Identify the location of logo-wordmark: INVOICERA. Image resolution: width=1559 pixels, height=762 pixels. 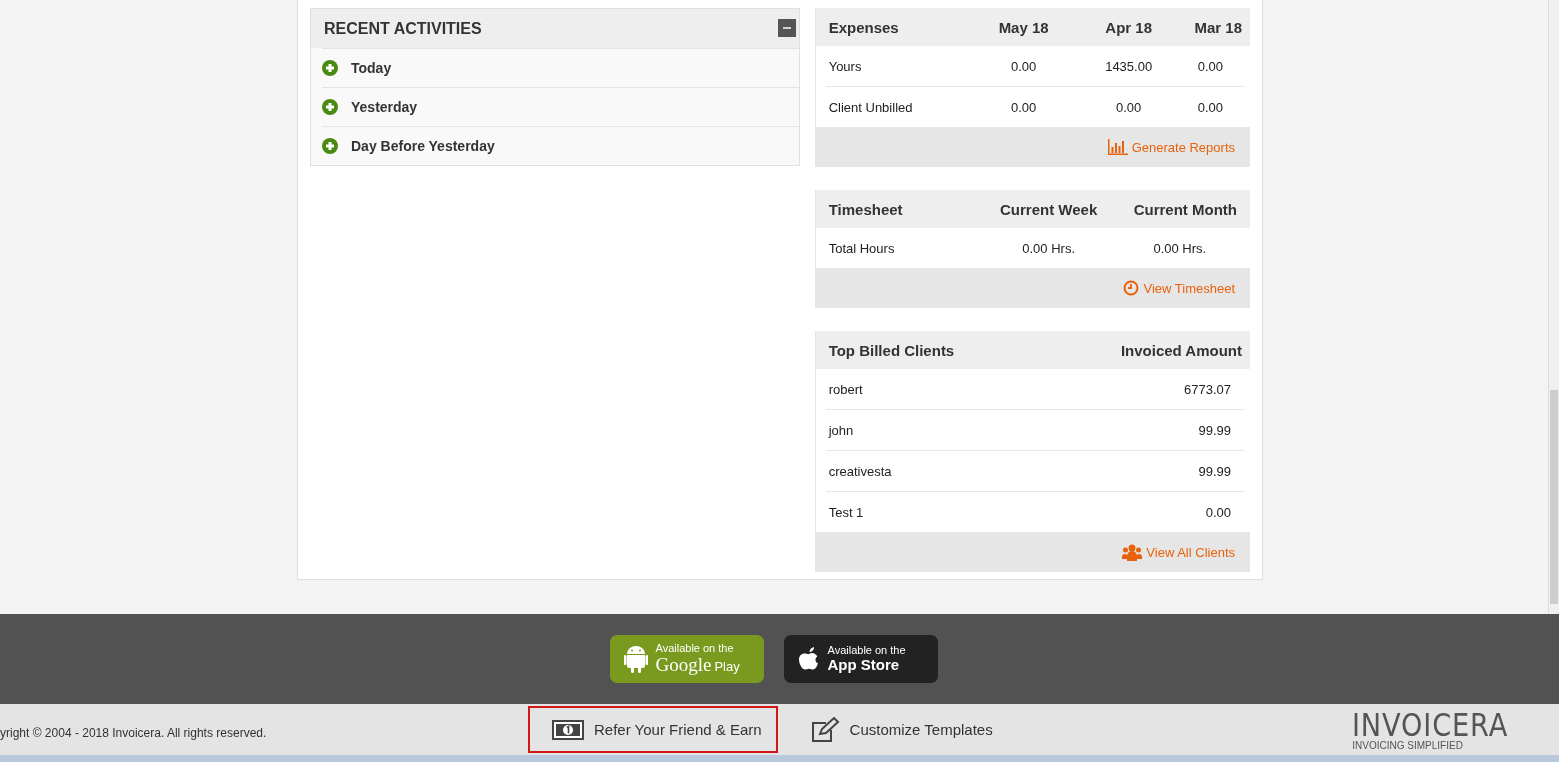
(1430, 724).